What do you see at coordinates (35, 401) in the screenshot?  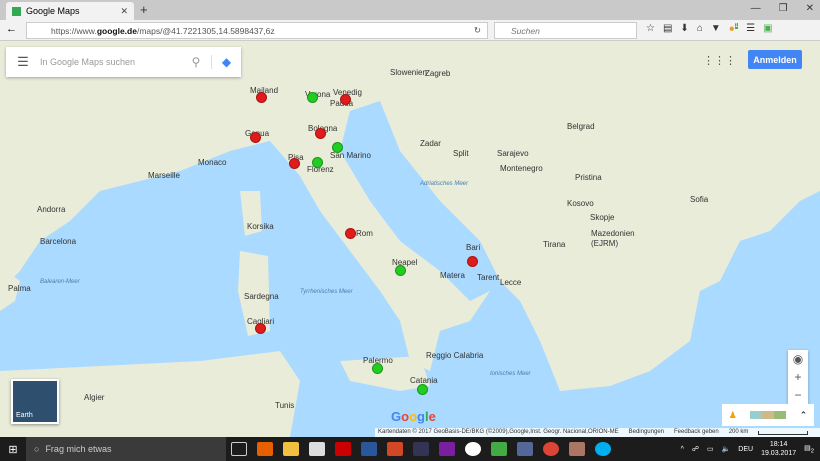 I see `earth-view-toggle: Earth` at bounding box center [35, 401].